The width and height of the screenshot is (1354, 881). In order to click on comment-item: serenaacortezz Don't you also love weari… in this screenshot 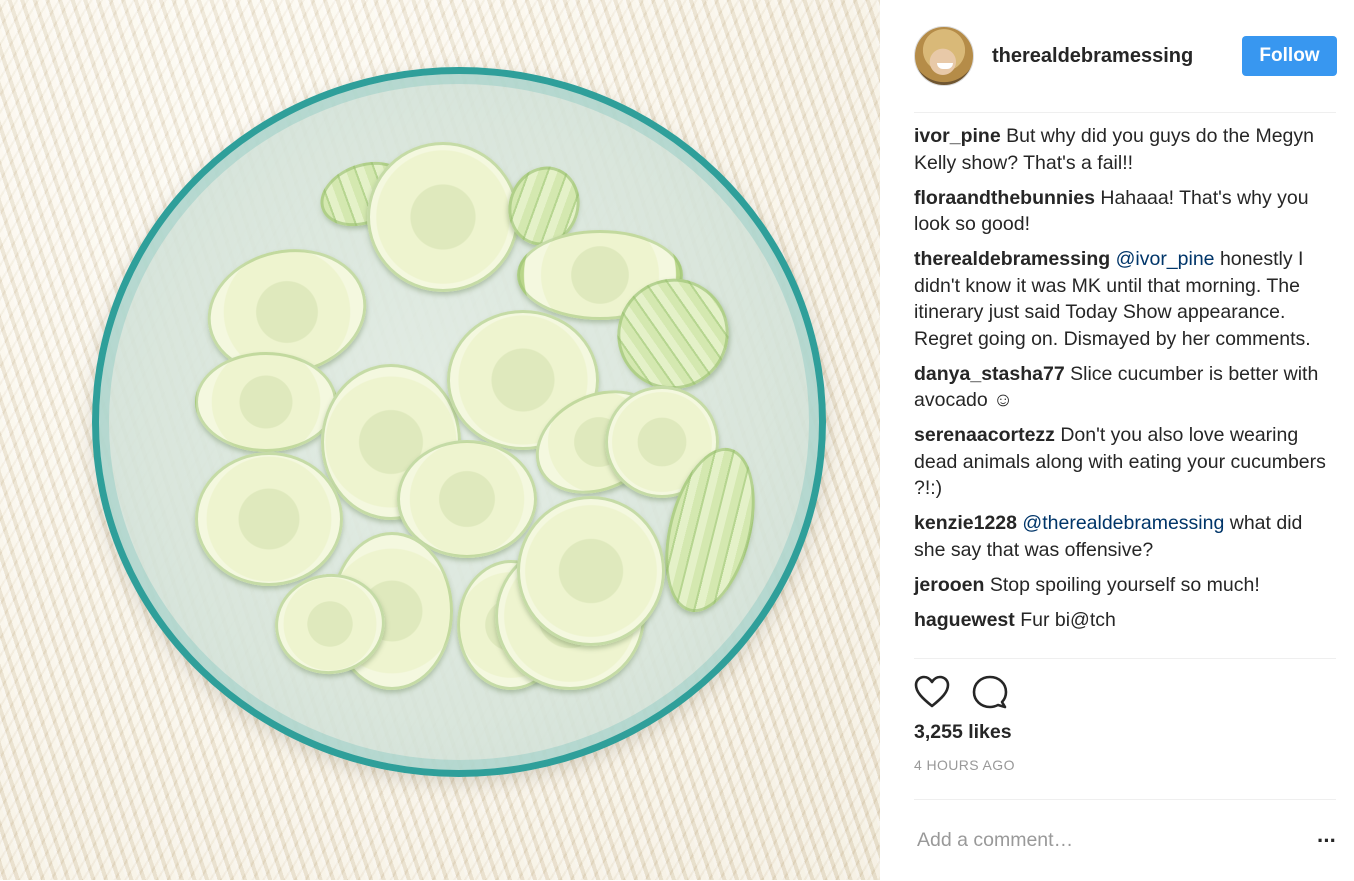, I will do `click(1125, 462)`.